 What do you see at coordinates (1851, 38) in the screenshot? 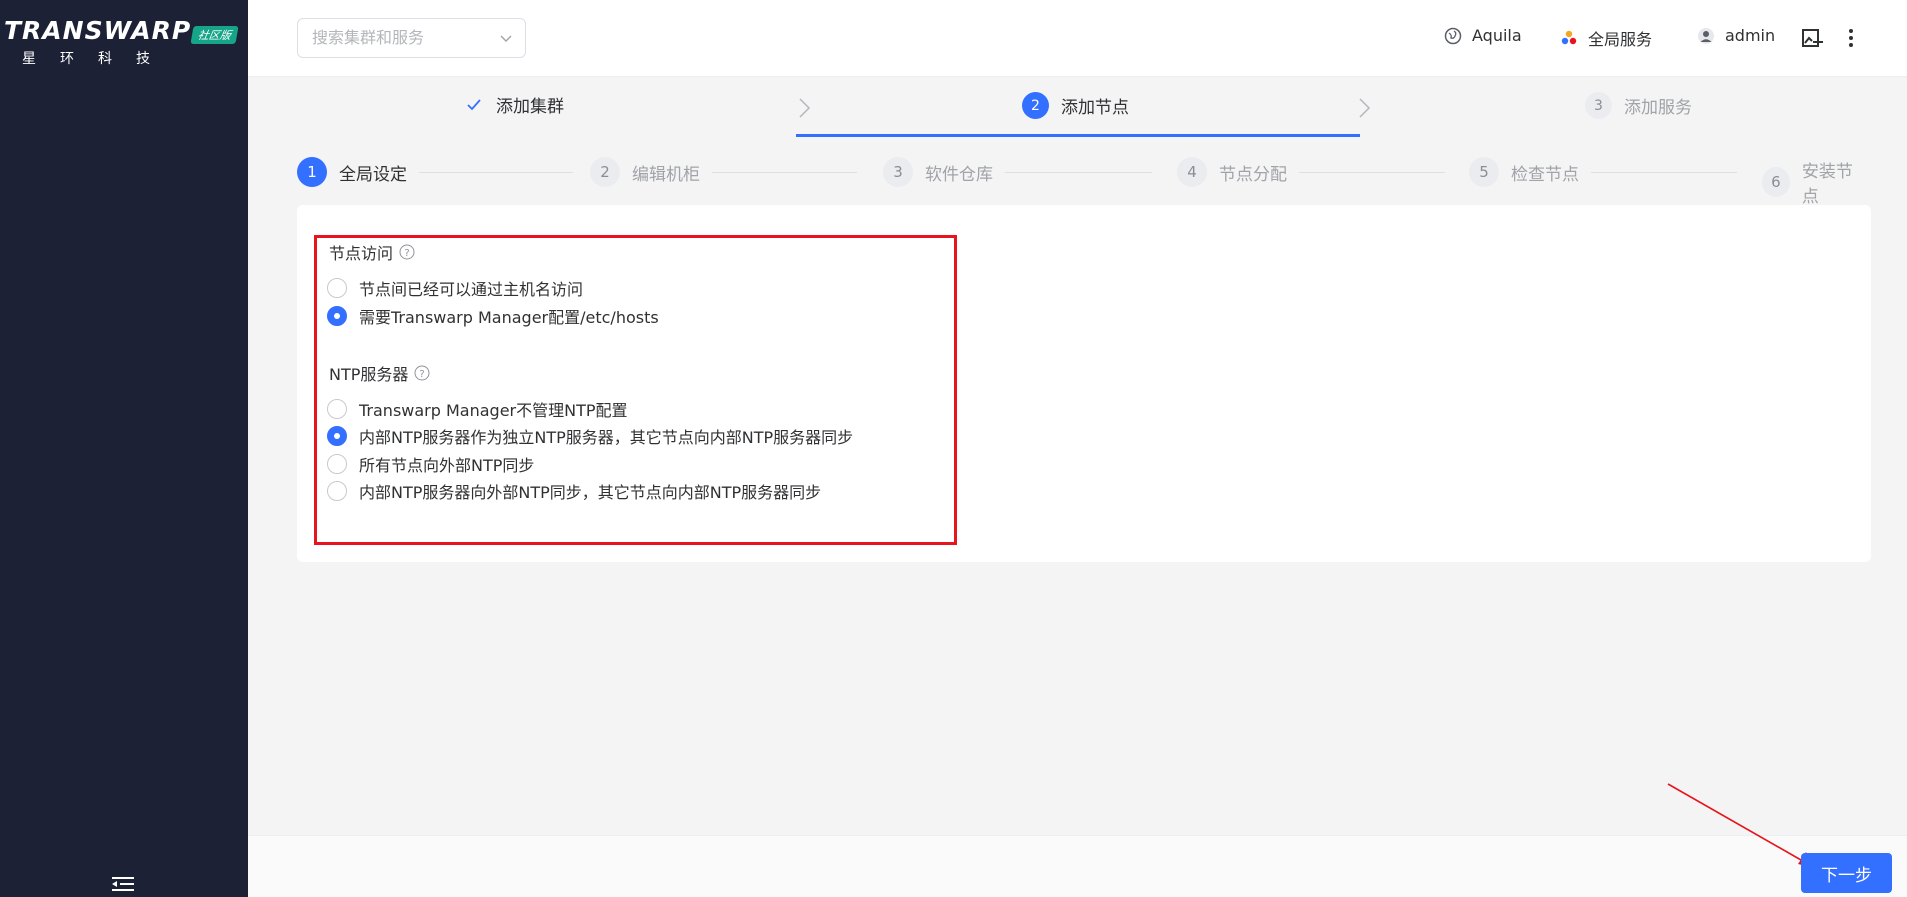
I see `more-vertical-icon` at bounding box center [1851, 38].